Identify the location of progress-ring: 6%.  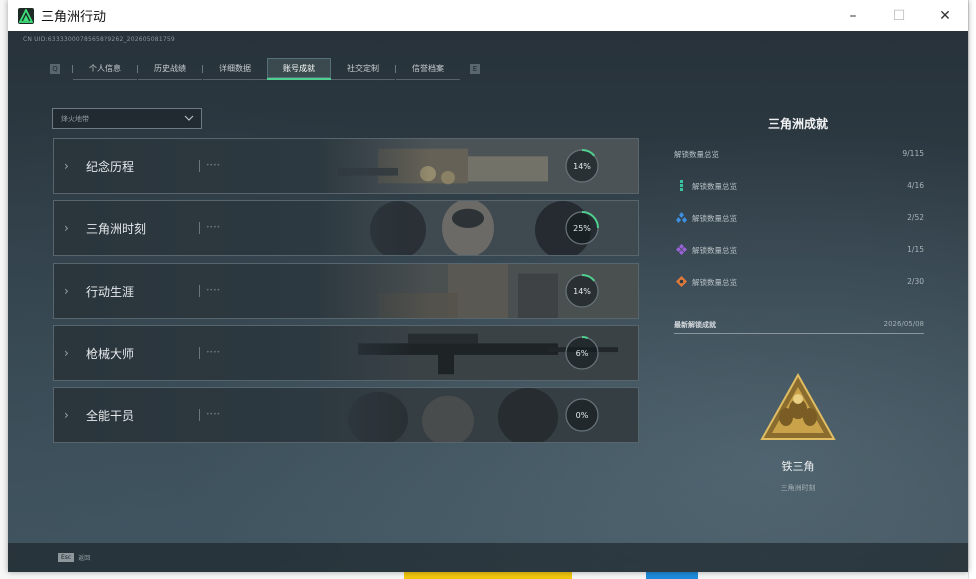
(582, 353).